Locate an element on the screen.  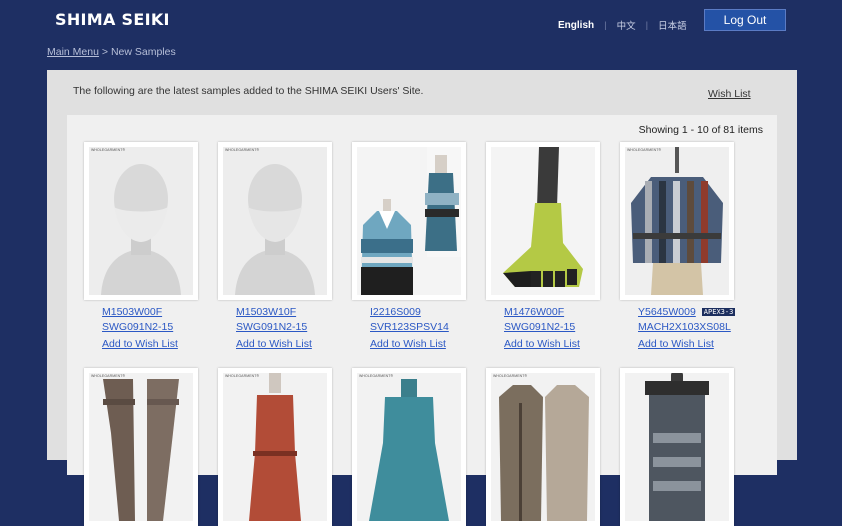
product-code-link: M1503W10F is located at coordinates (266, 312).